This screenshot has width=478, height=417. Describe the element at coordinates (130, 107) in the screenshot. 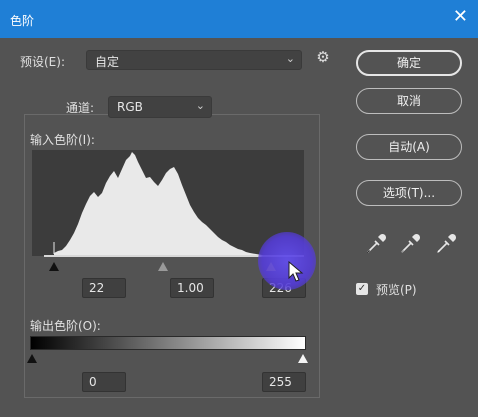

I see `channel-value: RGB` at that location.